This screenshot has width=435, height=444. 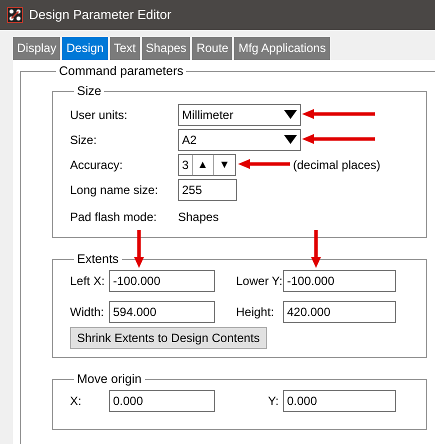 What do you see at coordinates (208, 115) in the screenshot?
I see `dropdown-value: Millimeter` at bounding box center [208, 115].